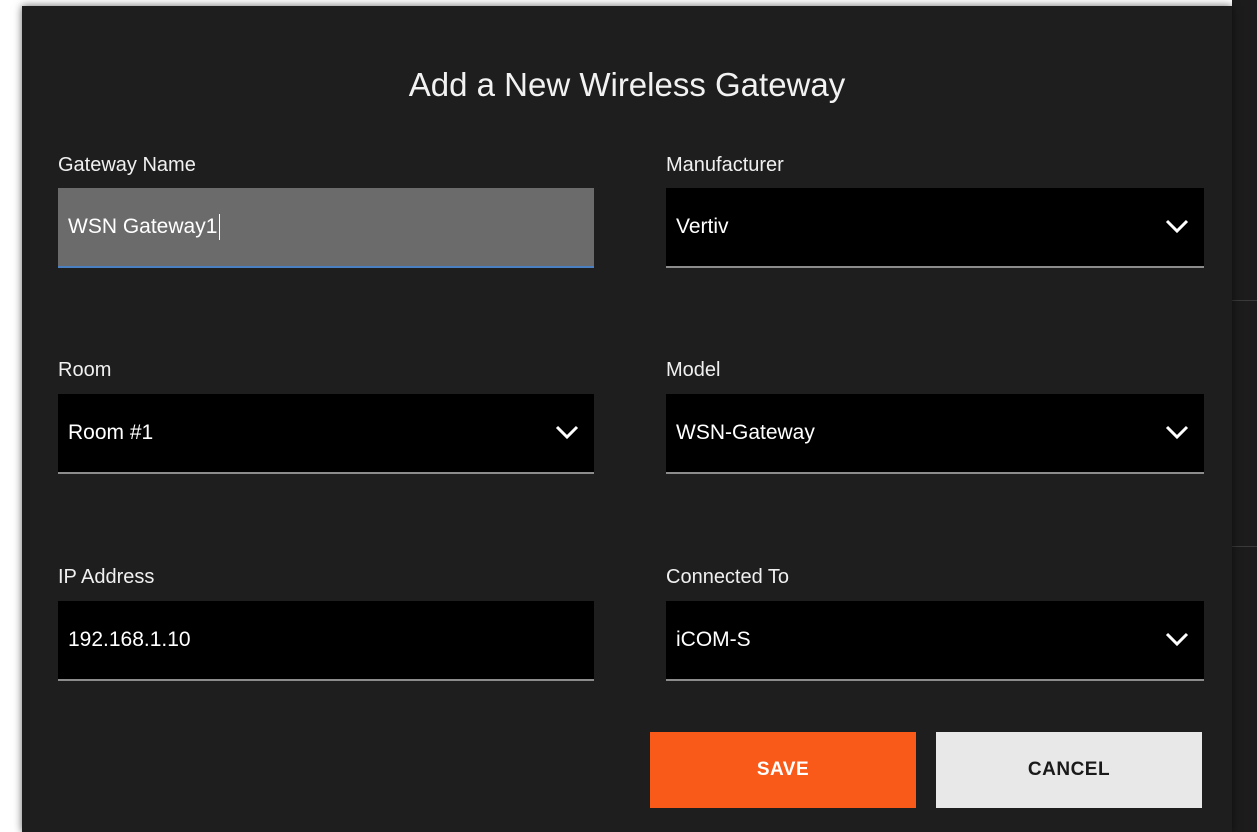  What do you see at coordinates (127, 165) in the screenshot?
I see `gateway-name-label: Gateway Name` at bounding box center [127, 165].